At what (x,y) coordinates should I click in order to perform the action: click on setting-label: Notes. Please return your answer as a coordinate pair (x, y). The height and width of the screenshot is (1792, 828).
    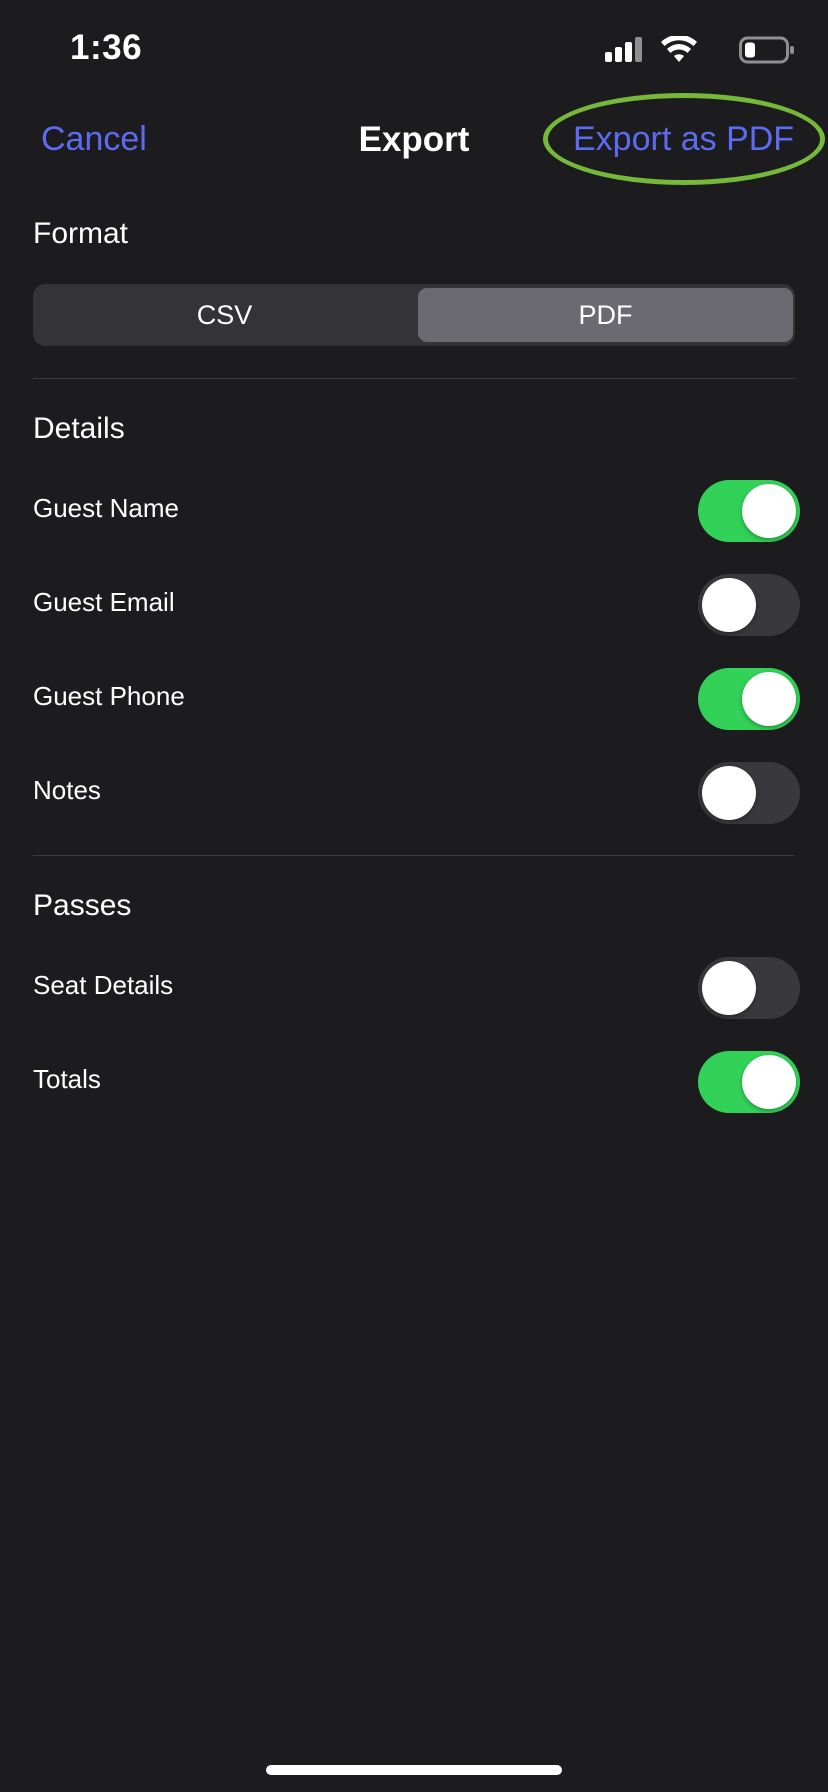
    Looking at the image, I should click on (67, 790).